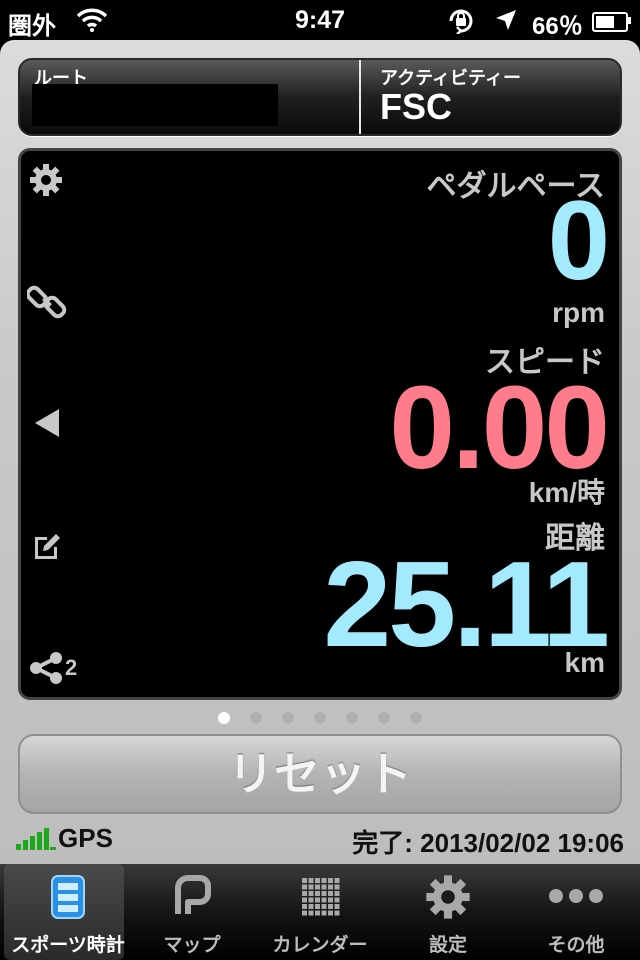  What do you see at coordinates (85, 838) in the screenshot?
I see `gps-label: GPS` at bounding box center [85, 838].